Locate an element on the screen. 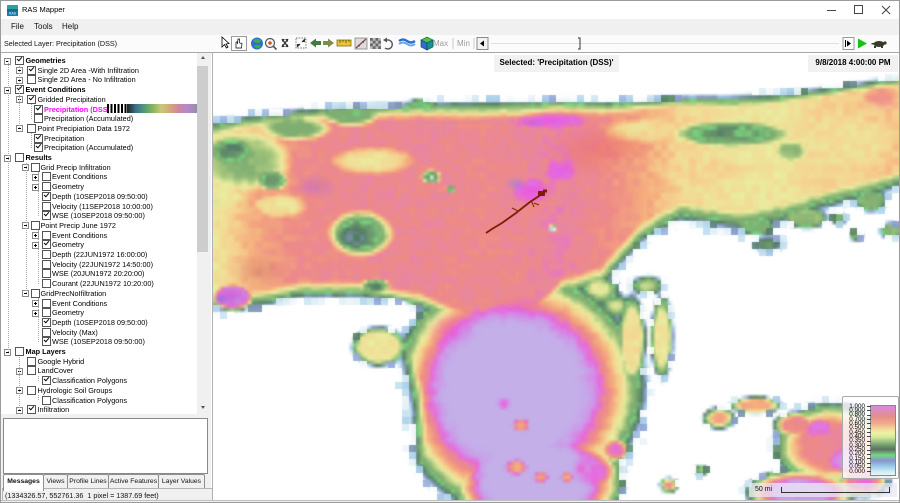 This screenshot has height=503, width=900. svg-text: Min is located at coordinates (463, 43).